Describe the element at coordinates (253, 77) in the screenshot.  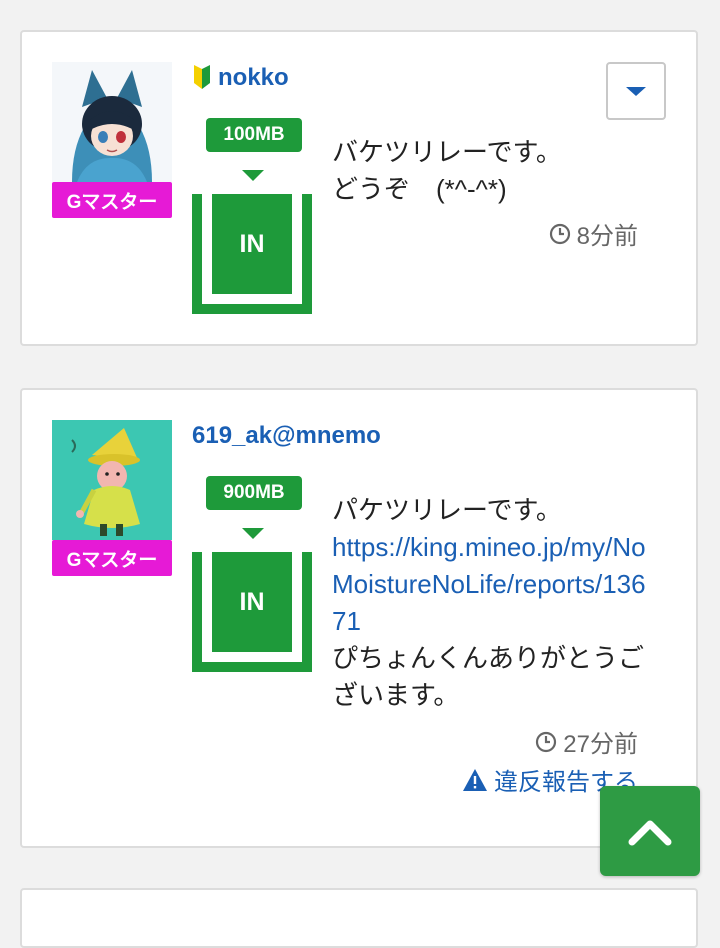
I see `username-text: nokko` at that location.